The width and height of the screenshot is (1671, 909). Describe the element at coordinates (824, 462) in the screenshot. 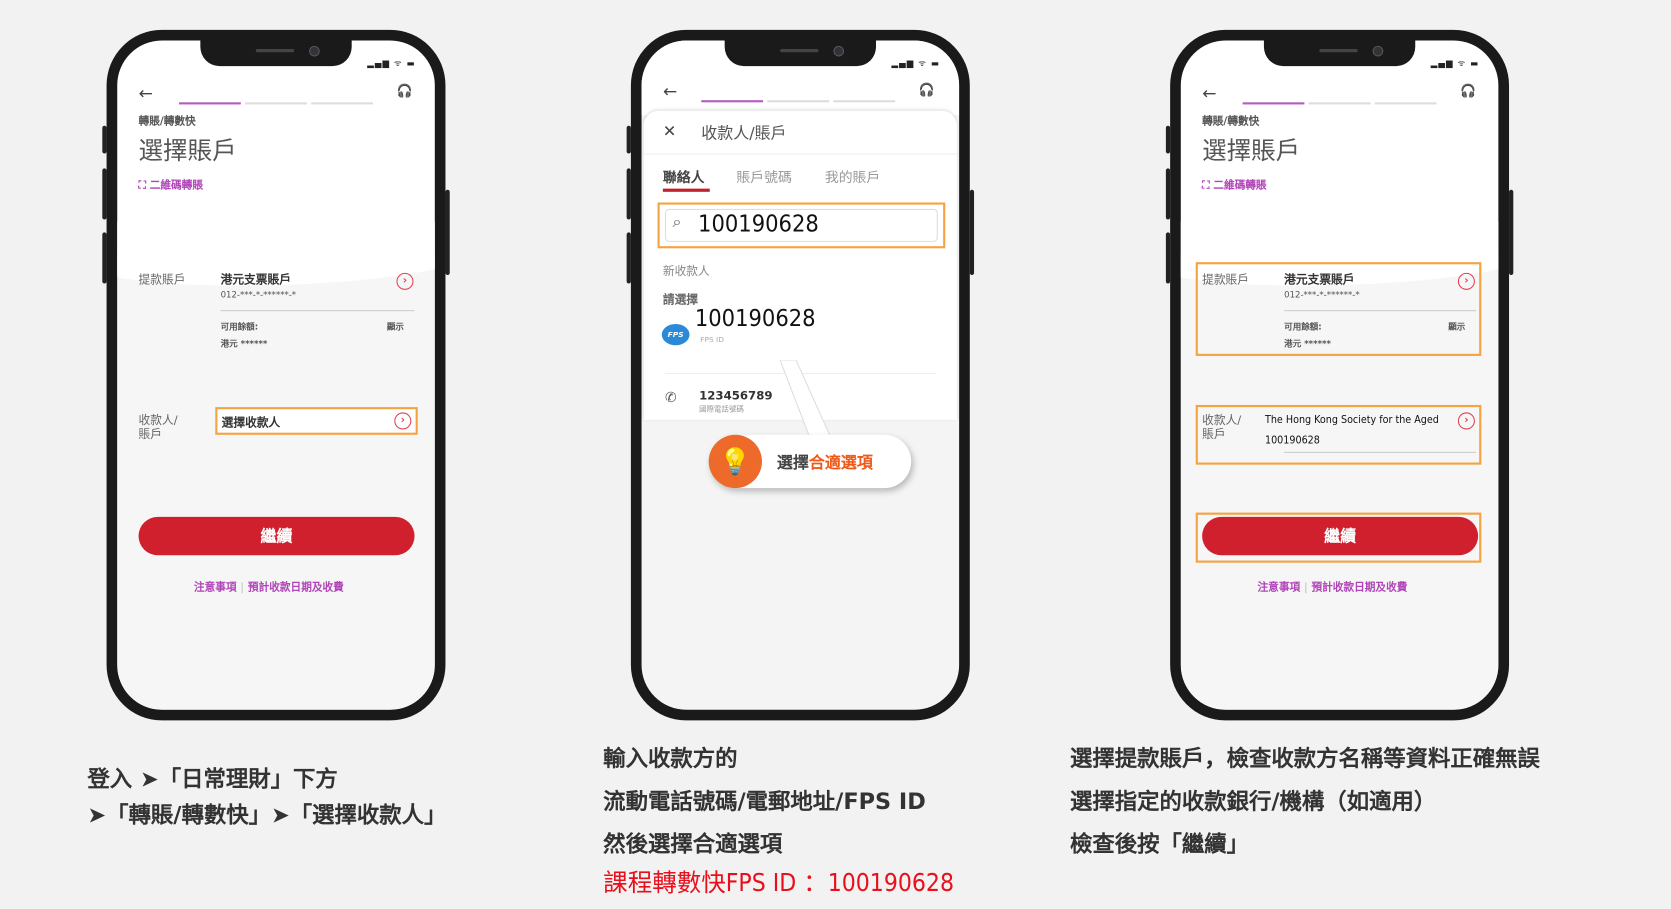

I see `tip-text: 選擇合適選項` at that location.